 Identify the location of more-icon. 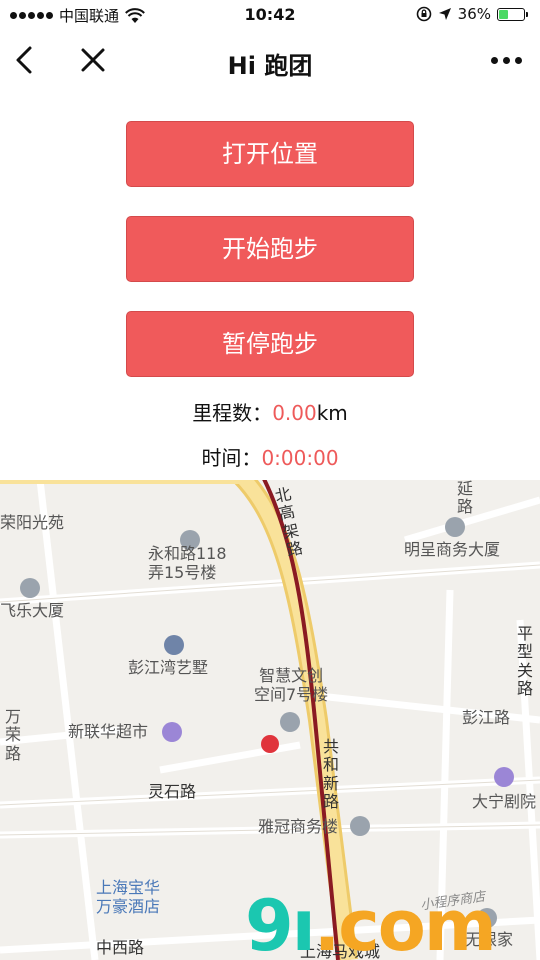
(506, 60).